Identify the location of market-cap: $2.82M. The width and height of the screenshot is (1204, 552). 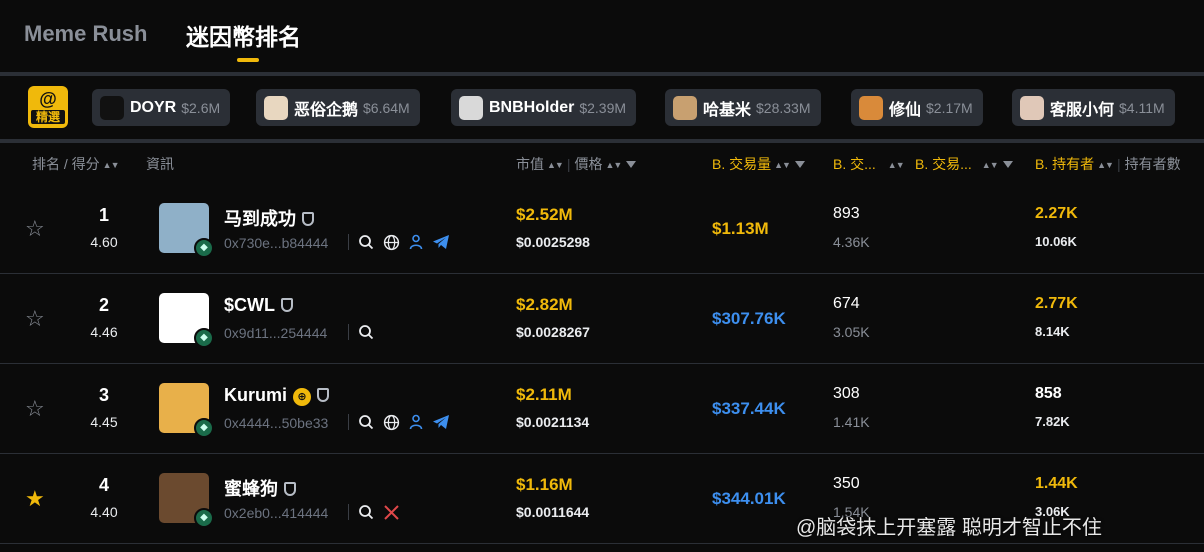
(544, 304).